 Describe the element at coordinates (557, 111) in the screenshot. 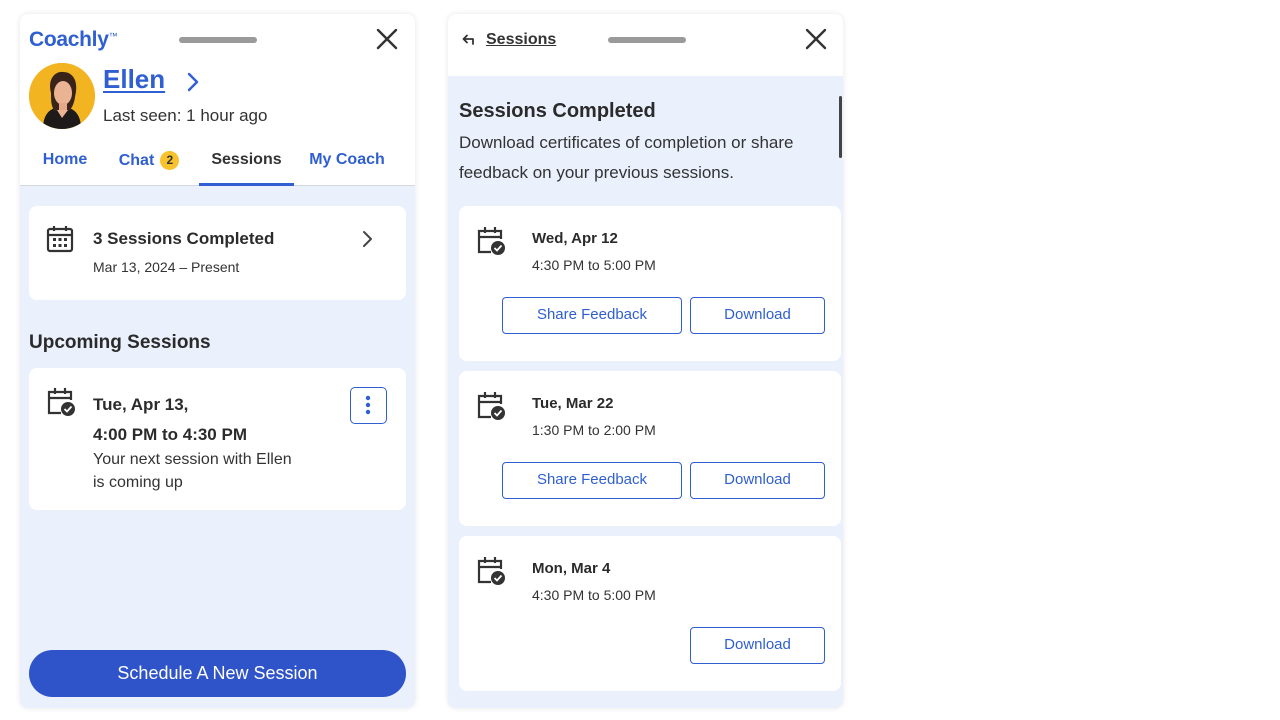

I see `page-title: Sessions Completed` at that location.